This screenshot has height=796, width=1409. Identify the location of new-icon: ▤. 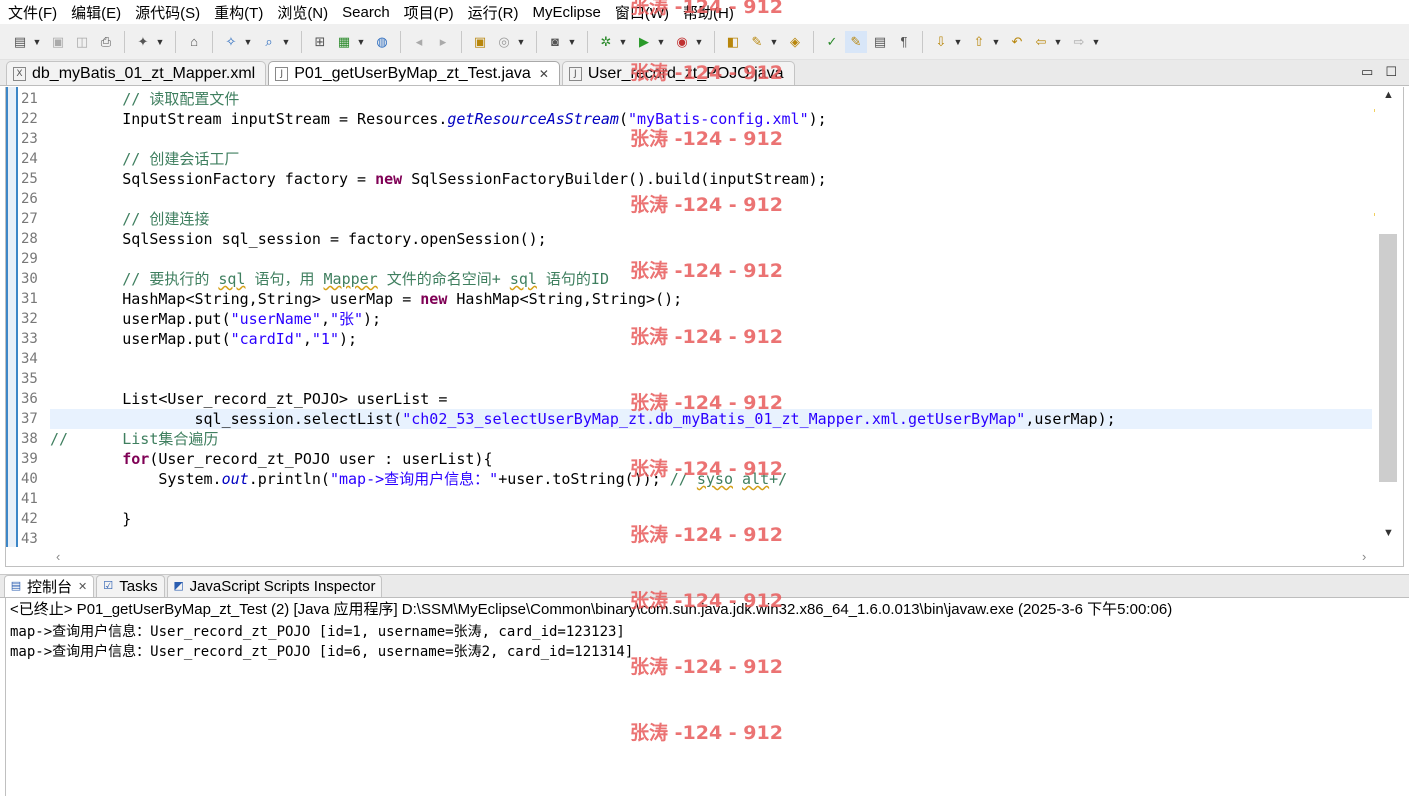
(20, 42).